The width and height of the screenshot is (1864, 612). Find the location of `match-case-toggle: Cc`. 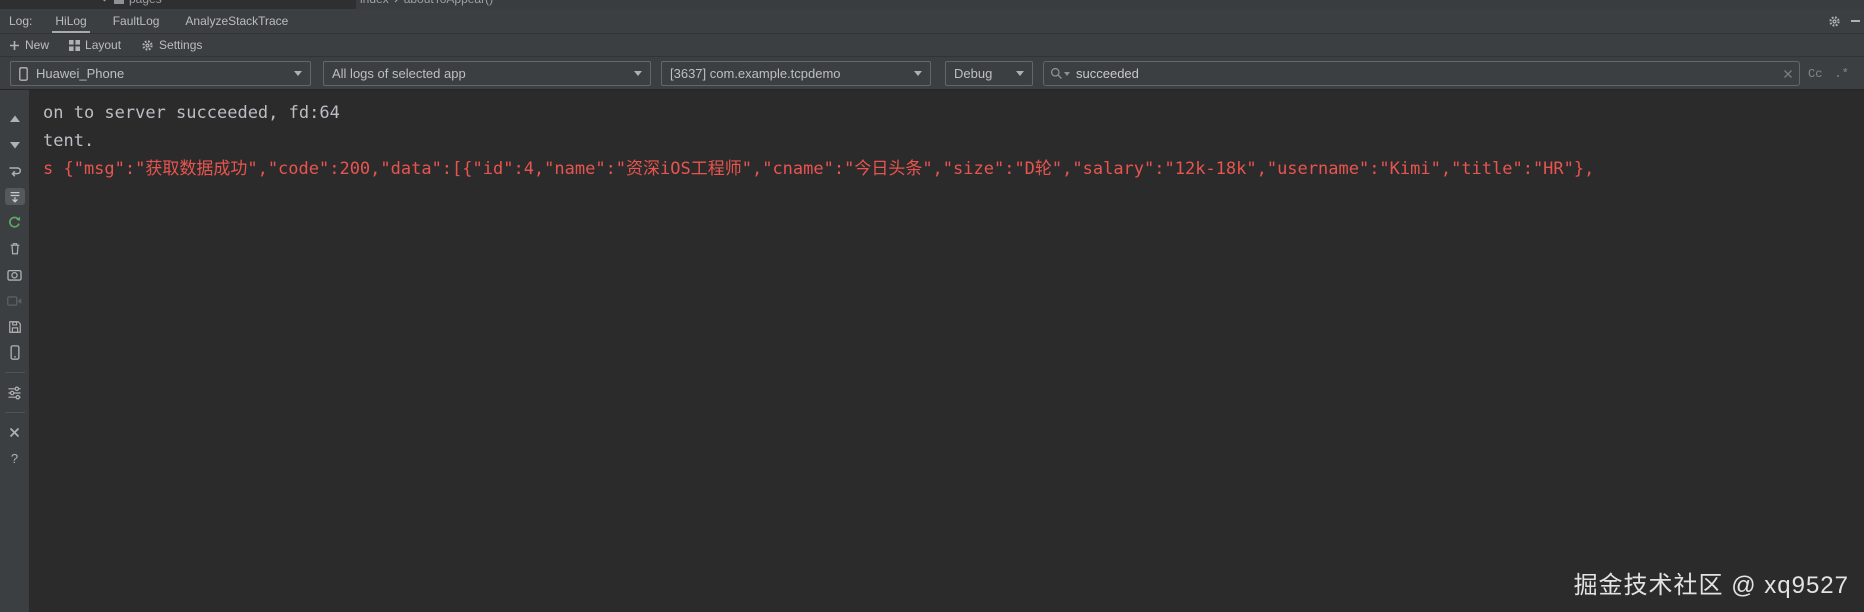

match-case-toggle: Cc is located at coordinates (1815, 74).